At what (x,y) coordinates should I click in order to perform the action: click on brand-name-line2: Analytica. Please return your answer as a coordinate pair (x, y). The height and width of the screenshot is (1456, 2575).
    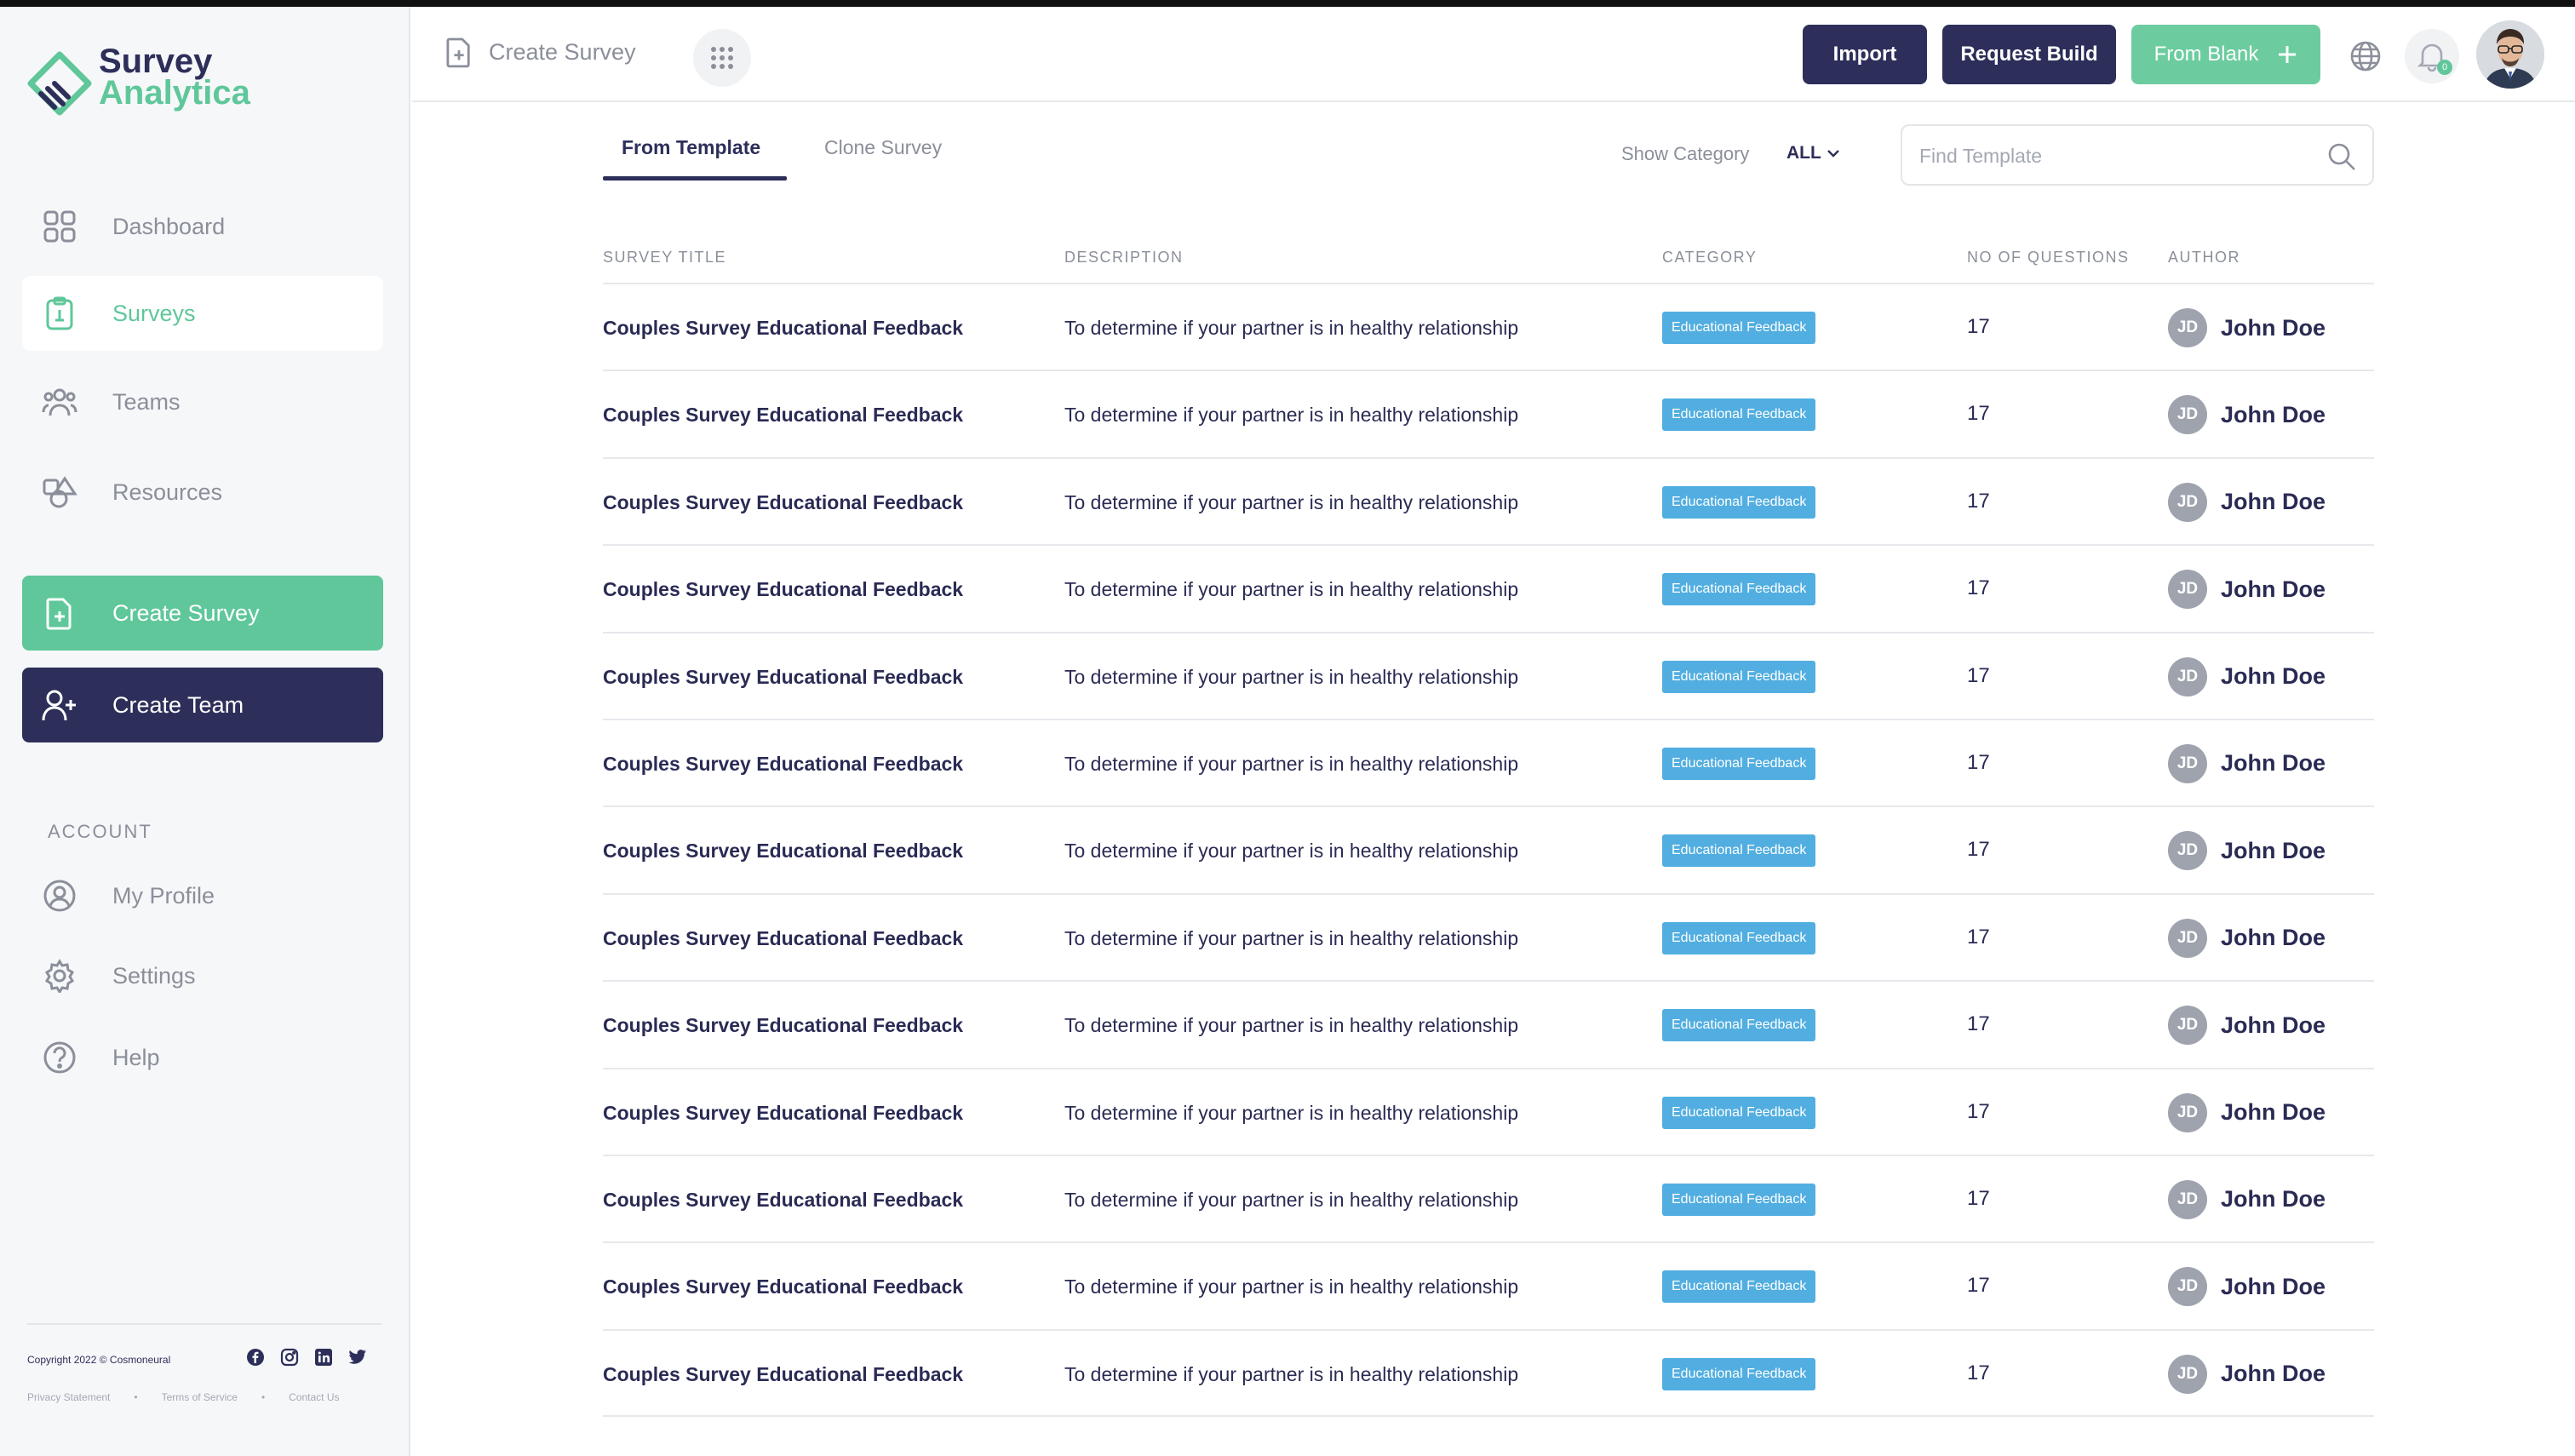
    Looking at the image, I should click on (174, 93).